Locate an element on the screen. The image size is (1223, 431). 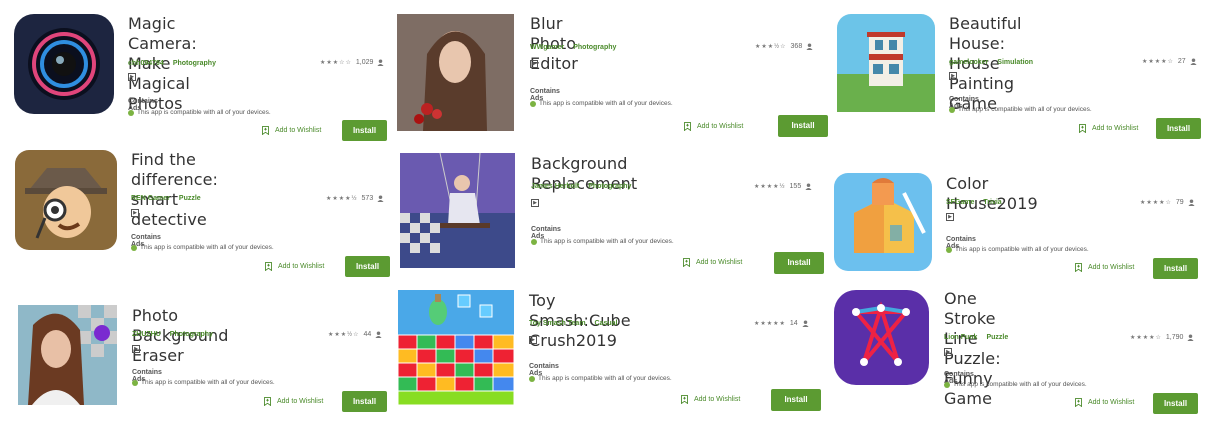
app-icon-toy-smash is located at coordinates (456, 347).